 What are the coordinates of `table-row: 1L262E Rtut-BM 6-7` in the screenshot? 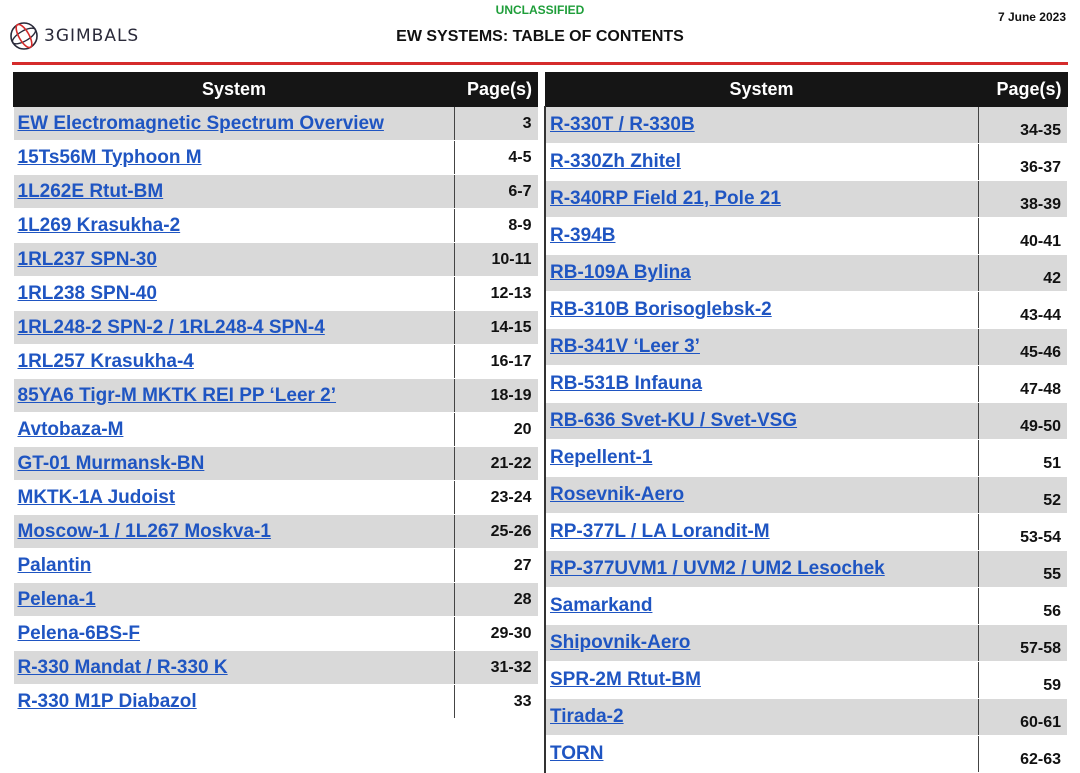 It's located at (275, 191).